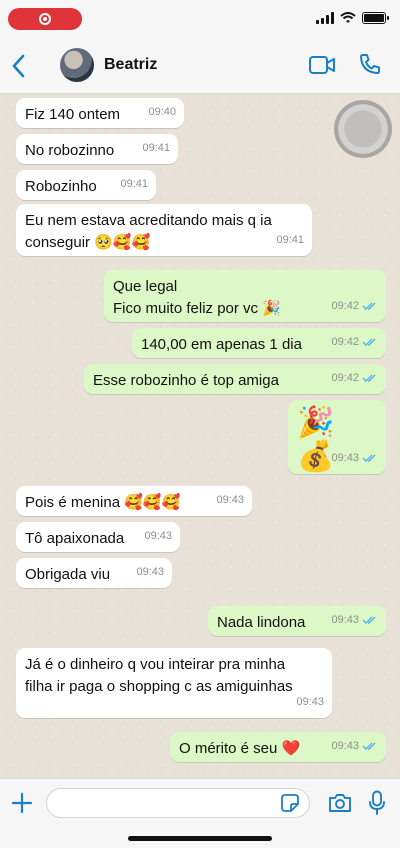 This screenshot has height=848, width=400. I want to click on message-bubble-incoming: Fiz 140 ontem 09:40, so click(100, 113).